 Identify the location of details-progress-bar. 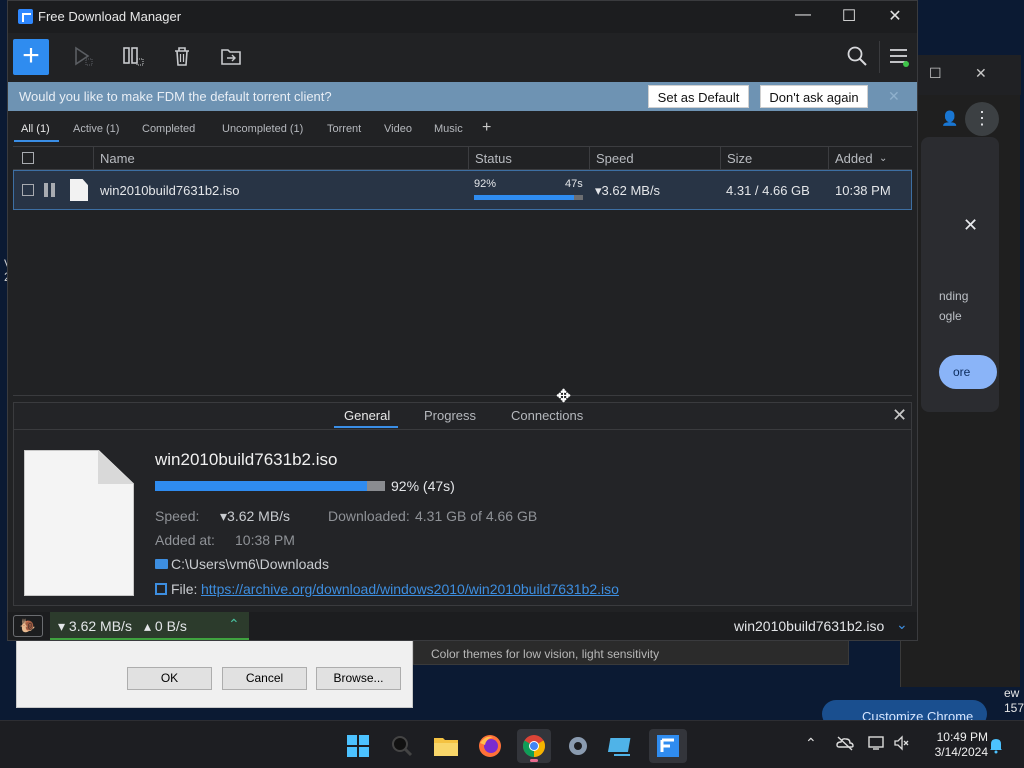
(270, 486).